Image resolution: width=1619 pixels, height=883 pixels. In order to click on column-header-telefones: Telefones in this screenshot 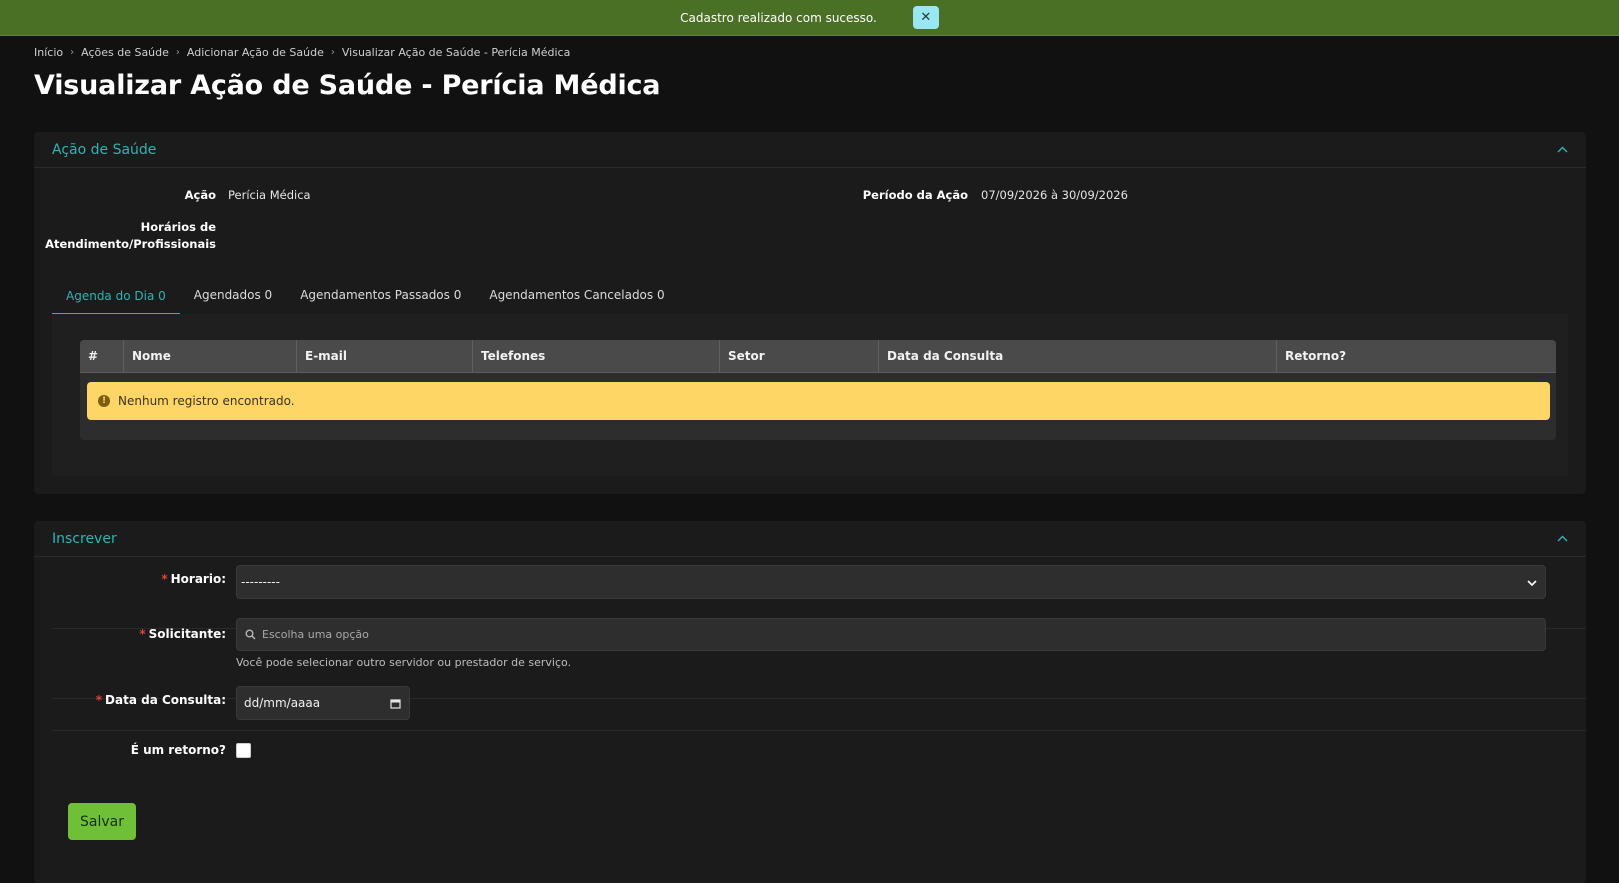, I will do `click(596, 356)`.